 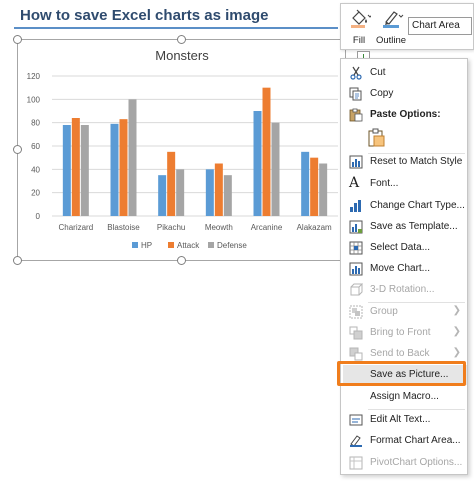 I want to click on chart-element-dropdown: Chart Area, so click(x=440, y=26).